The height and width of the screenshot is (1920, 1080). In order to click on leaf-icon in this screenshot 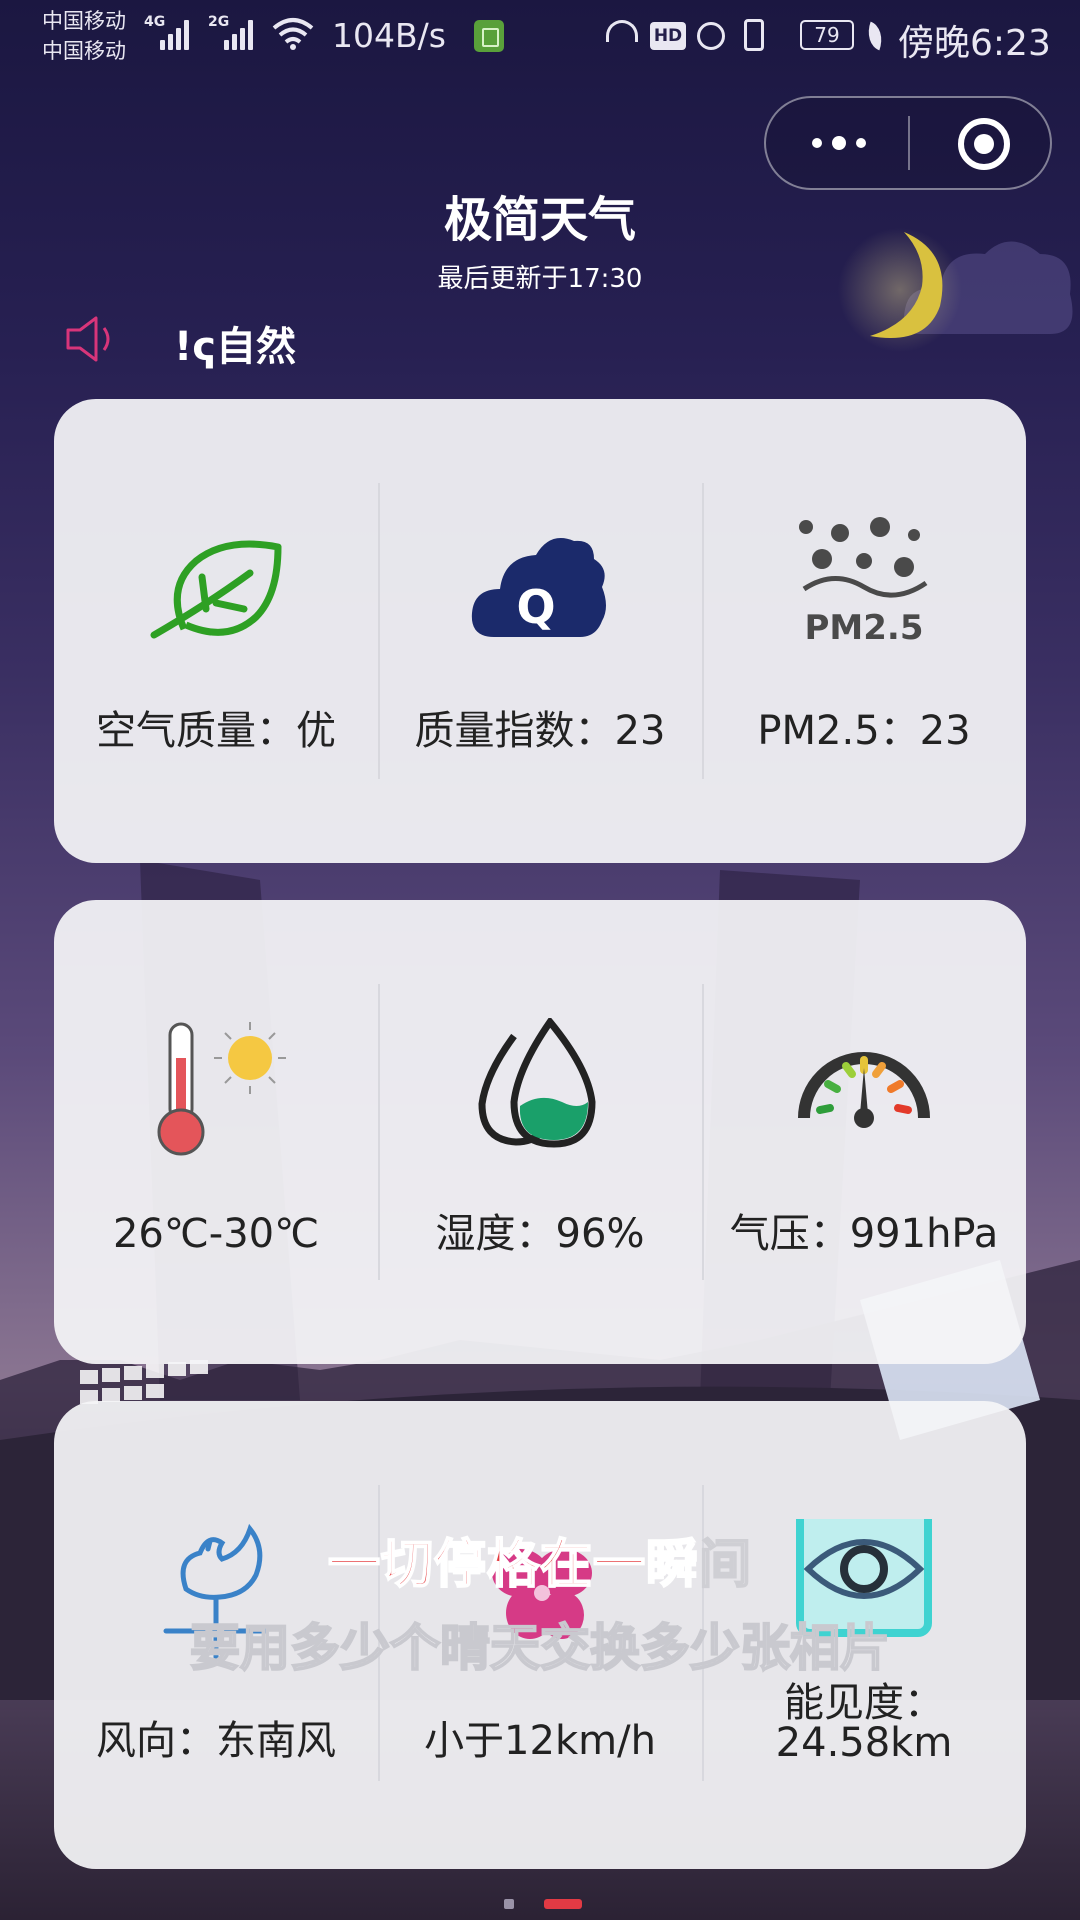, I will do `click(216, 589)`.